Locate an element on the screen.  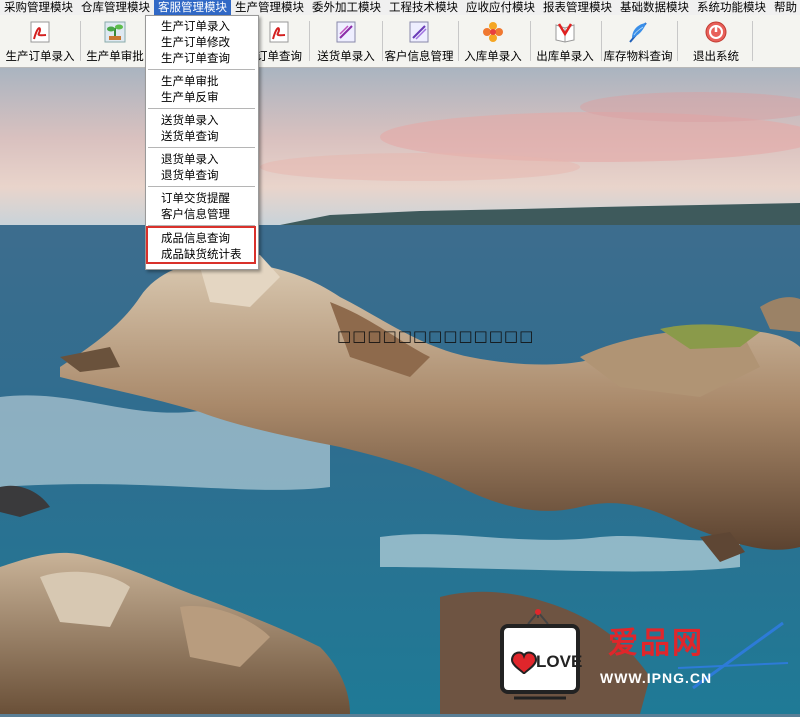
menu-item-customer-info: 客户信息管理 is located at coordinates (195, 214).